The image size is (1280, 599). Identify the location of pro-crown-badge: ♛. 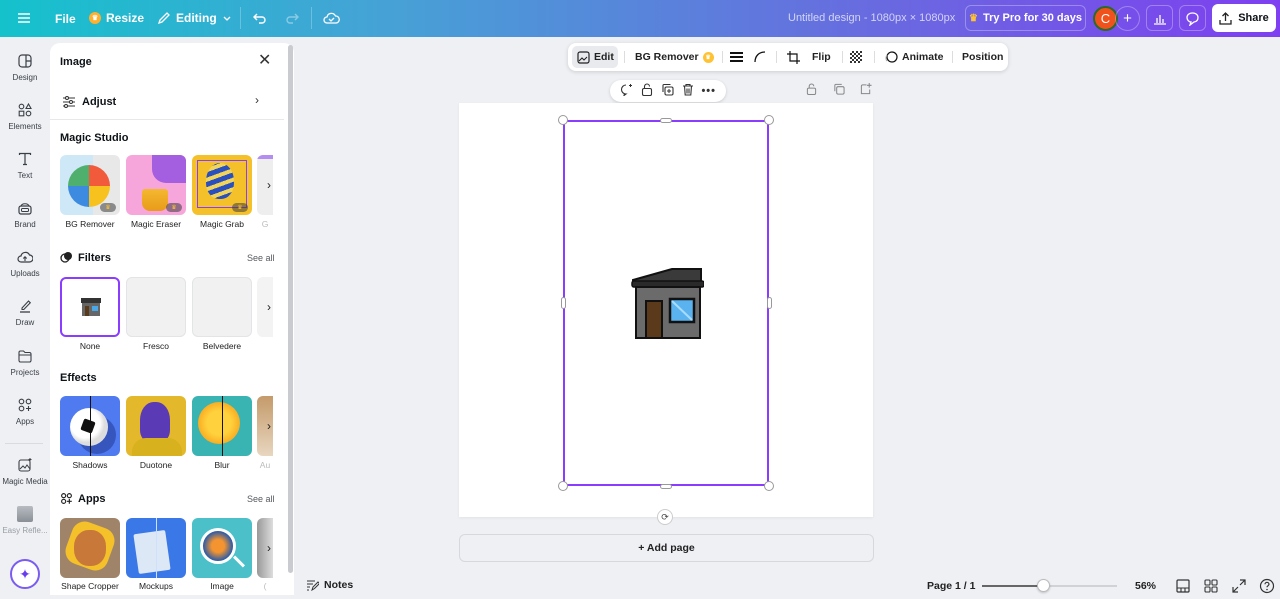
(174, 207).